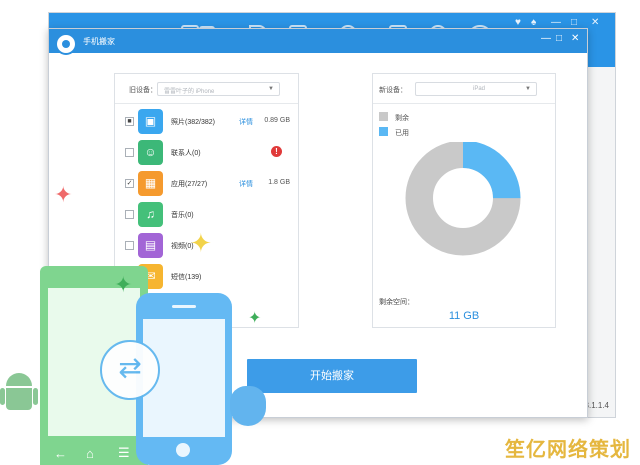  I want to click on legend-free-label: 剩余, so click(402, 118).